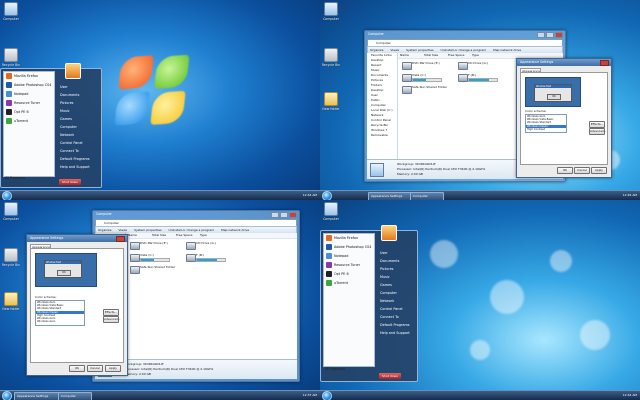  Describe the element at coordinates (546, 129) in the screenshot. I see `scheme-item: High Contrast` at that location.